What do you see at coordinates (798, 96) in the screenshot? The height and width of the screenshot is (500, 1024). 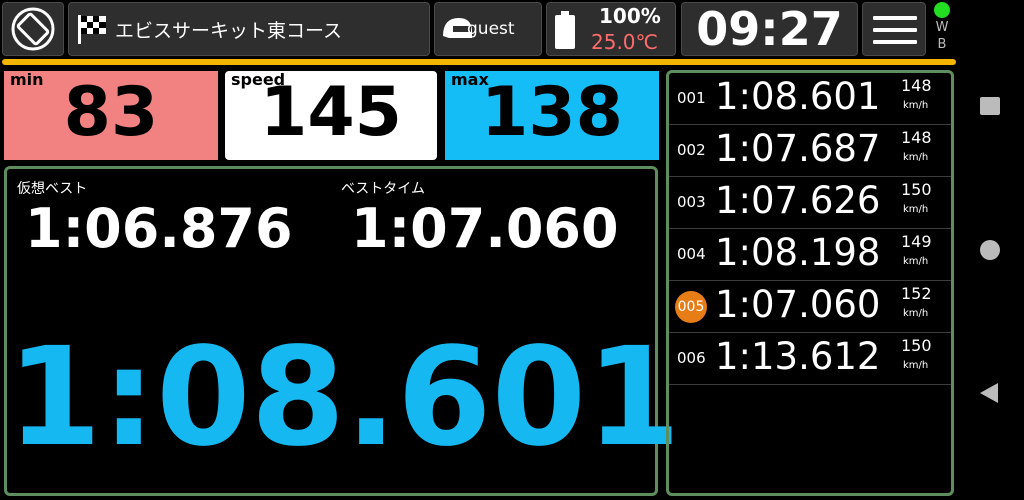 I see `lap-time: 1:08.601` at bounding box center [798, 96].